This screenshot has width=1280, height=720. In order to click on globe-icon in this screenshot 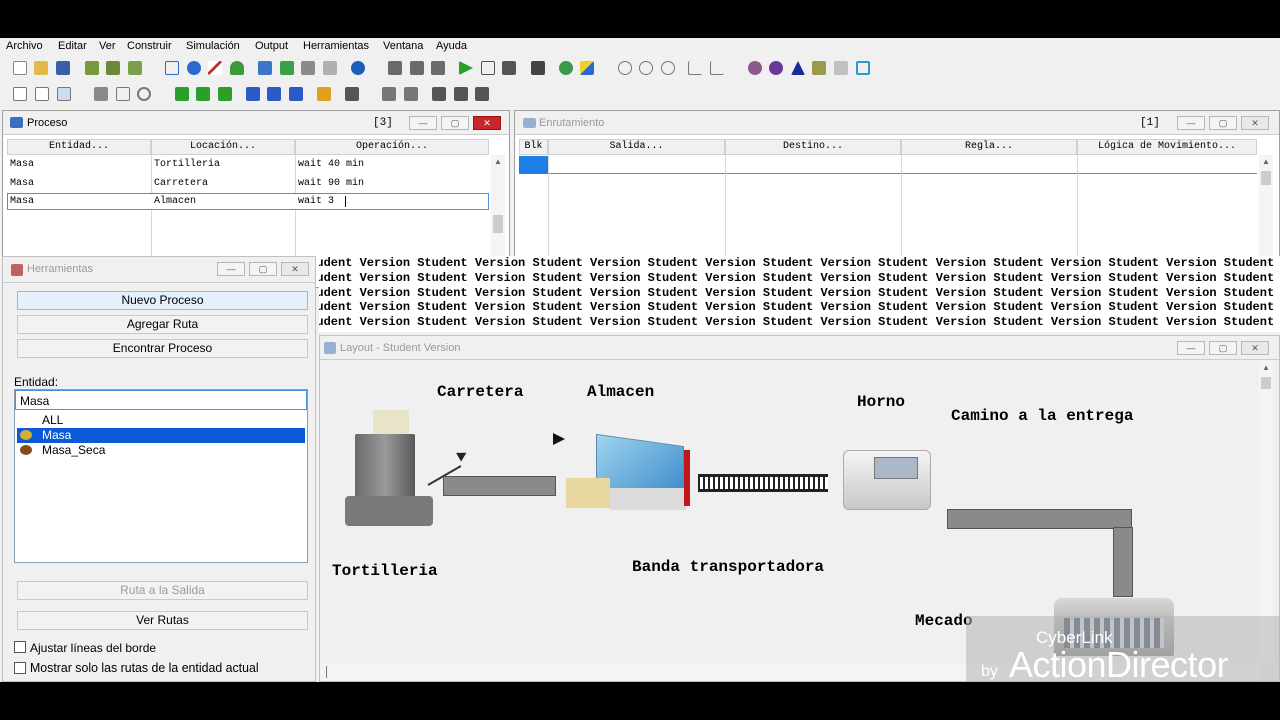, I will do `click(566, 68)`.